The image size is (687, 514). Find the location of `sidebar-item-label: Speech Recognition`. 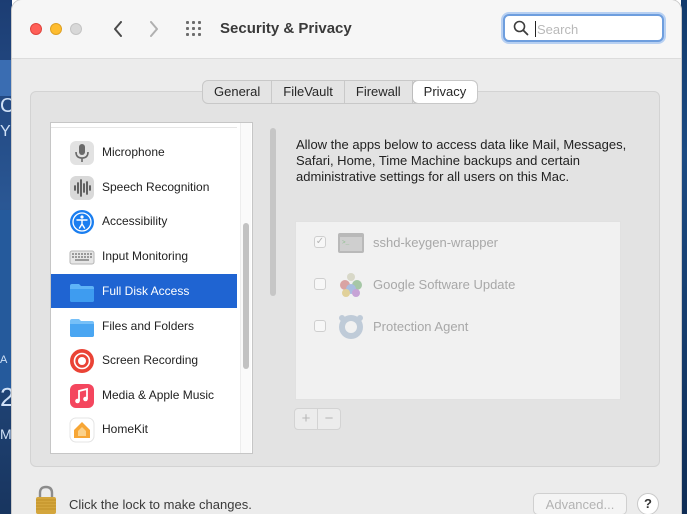

sidebar-item-label: Speech Recognition is located at coordinates (156, 187).